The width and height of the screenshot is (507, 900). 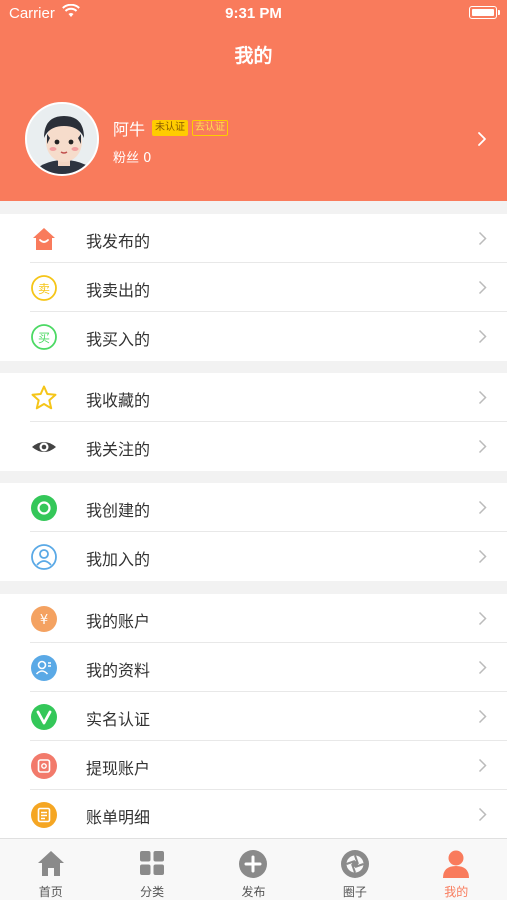 What do you see at coordinates (118, 719) in the screenshot?
I see `menu-label: 实名认证` at bounding box center [118, 719].